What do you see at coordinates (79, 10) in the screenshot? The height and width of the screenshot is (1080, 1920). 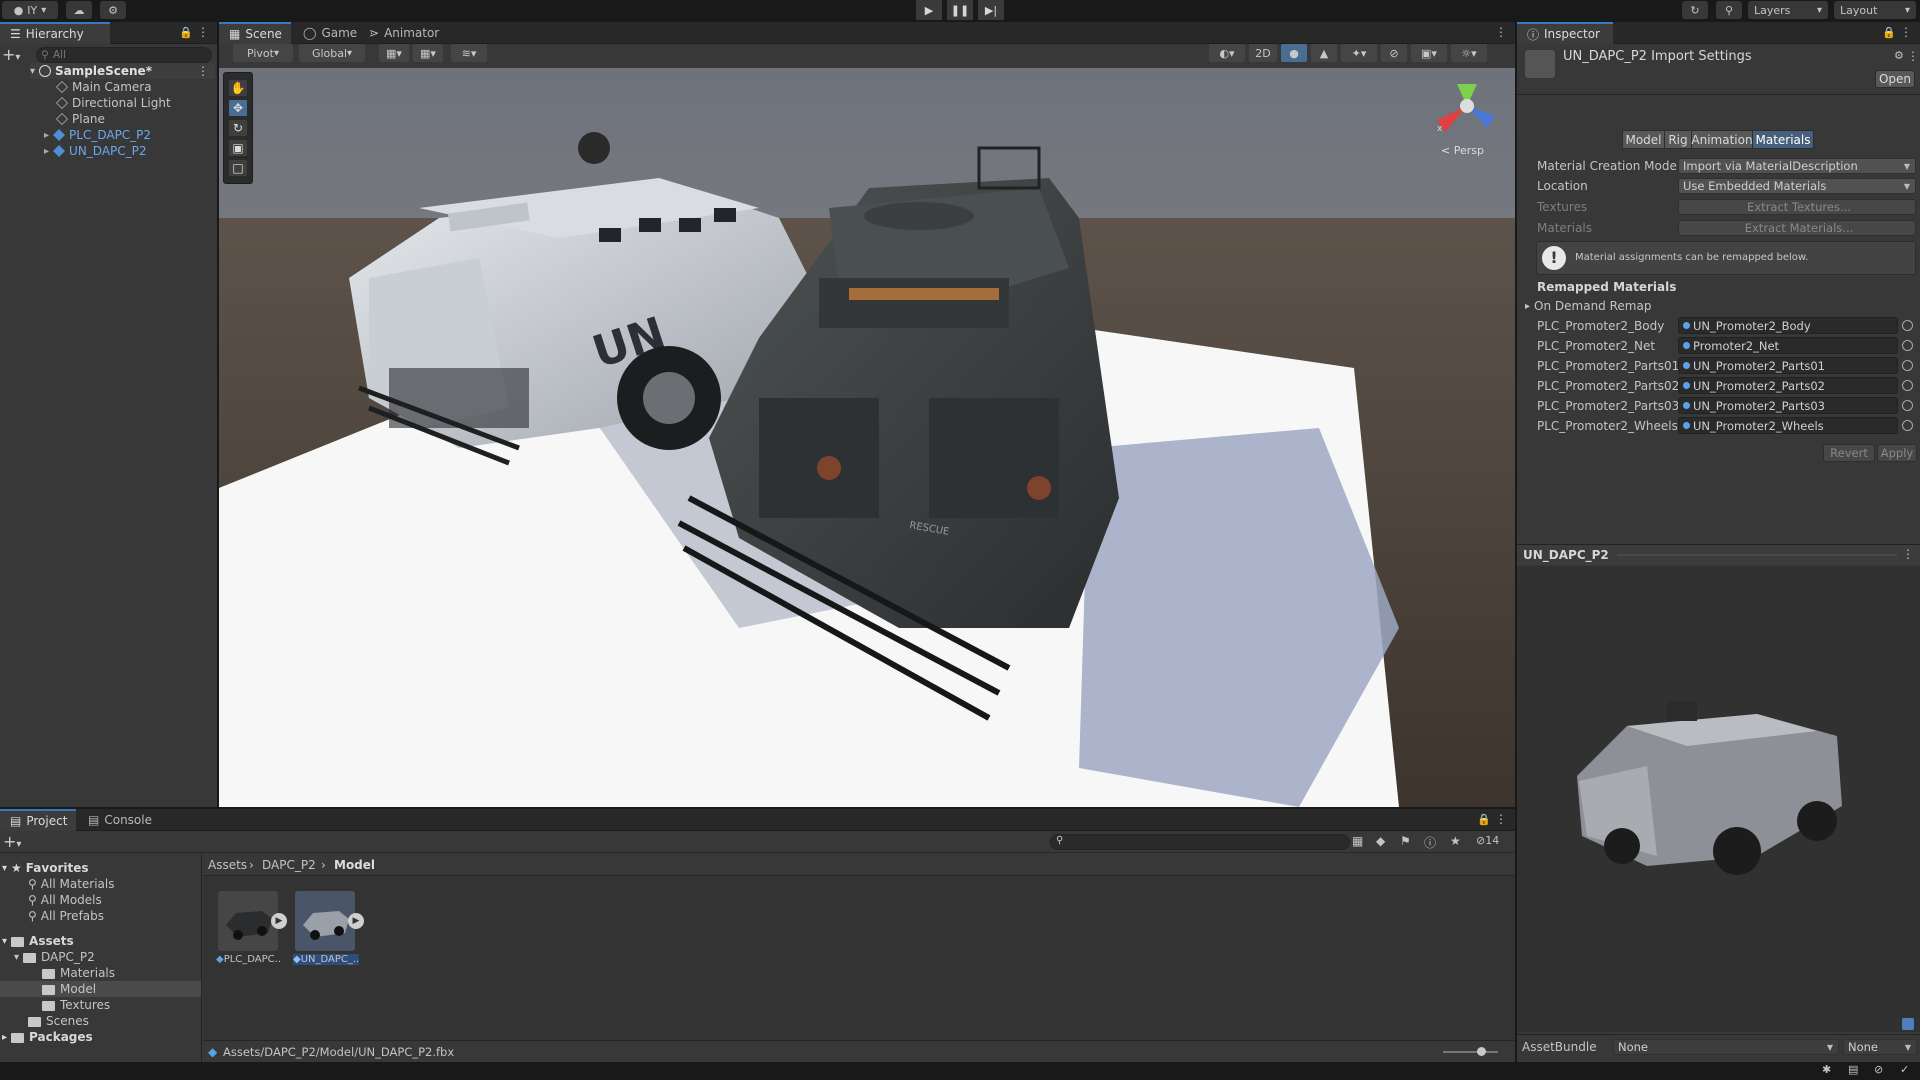 I see `cloud-button: ☁` at bounding box center [79, 10].